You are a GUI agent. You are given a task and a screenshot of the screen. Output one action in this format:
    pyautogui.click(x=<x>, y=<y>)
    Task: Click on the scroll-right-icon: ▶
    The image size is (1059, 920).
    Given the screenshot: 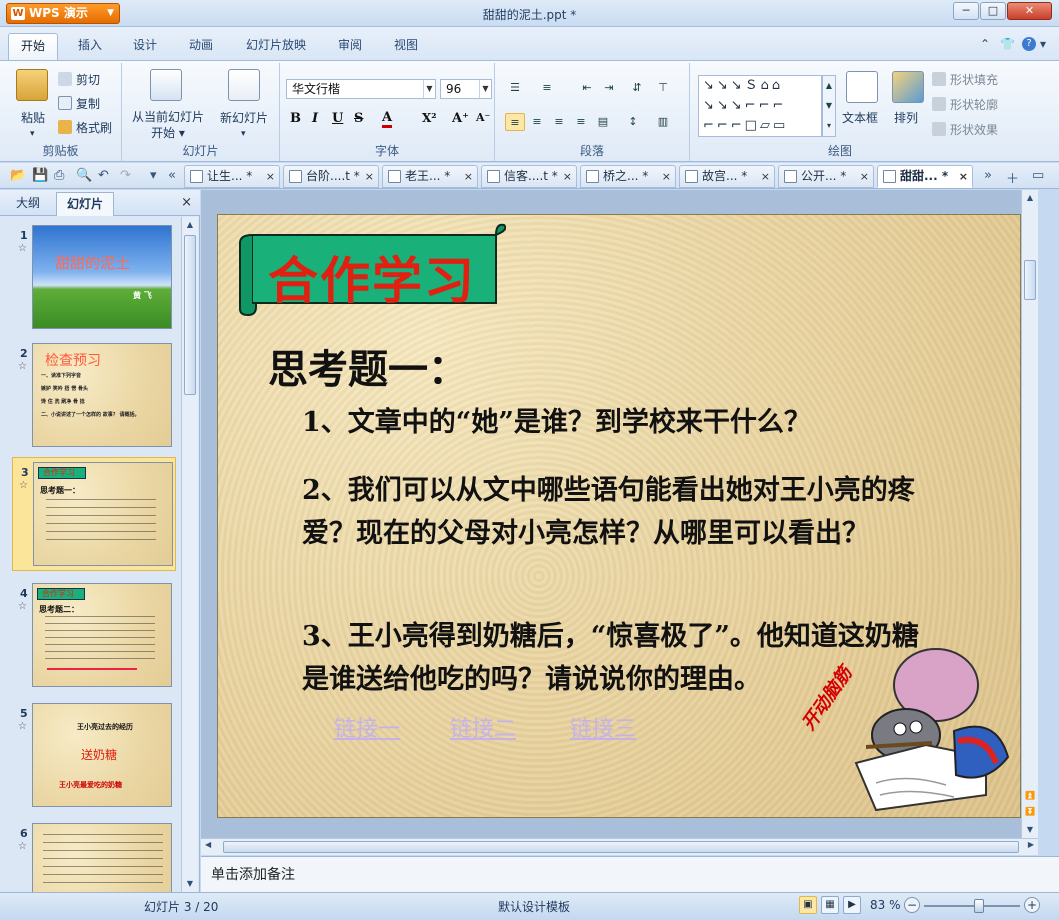 What is the action you would take?
    pyautogui.click(x=1031, y=844)
    